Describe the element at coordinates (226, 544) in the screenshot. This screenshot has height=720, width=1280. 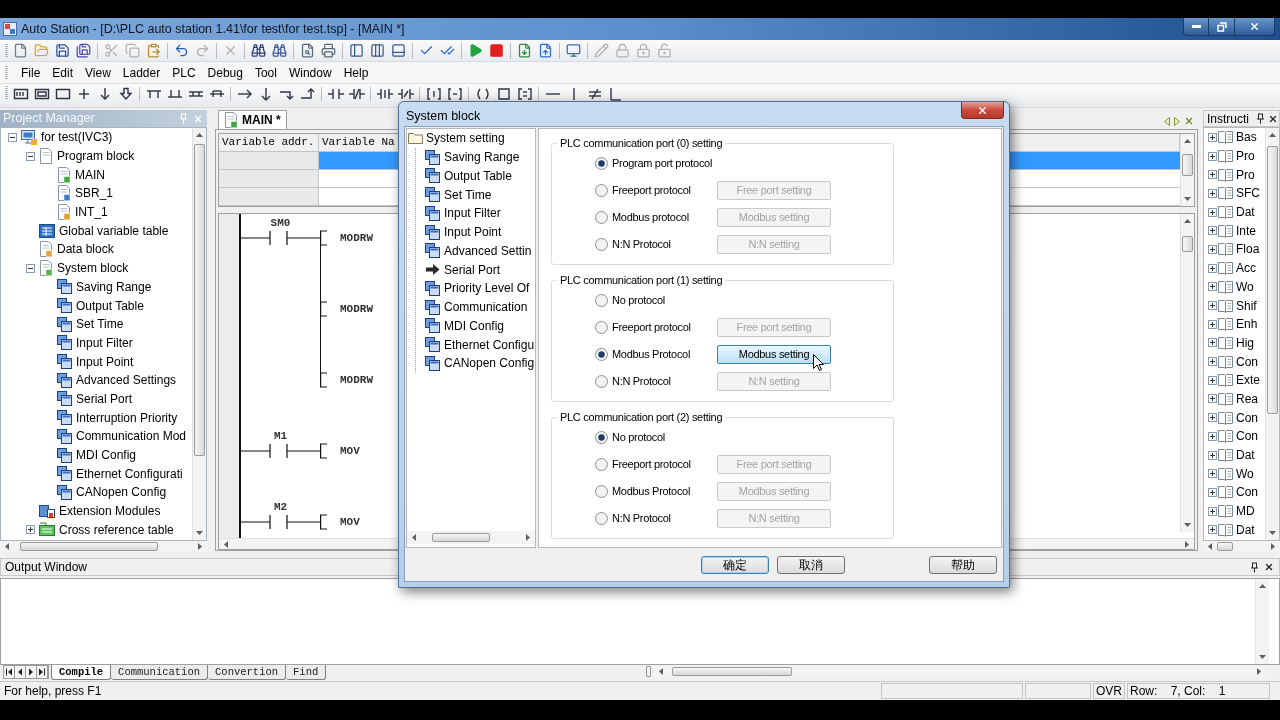
I see `scroll-left-arrow-icon` at that location.